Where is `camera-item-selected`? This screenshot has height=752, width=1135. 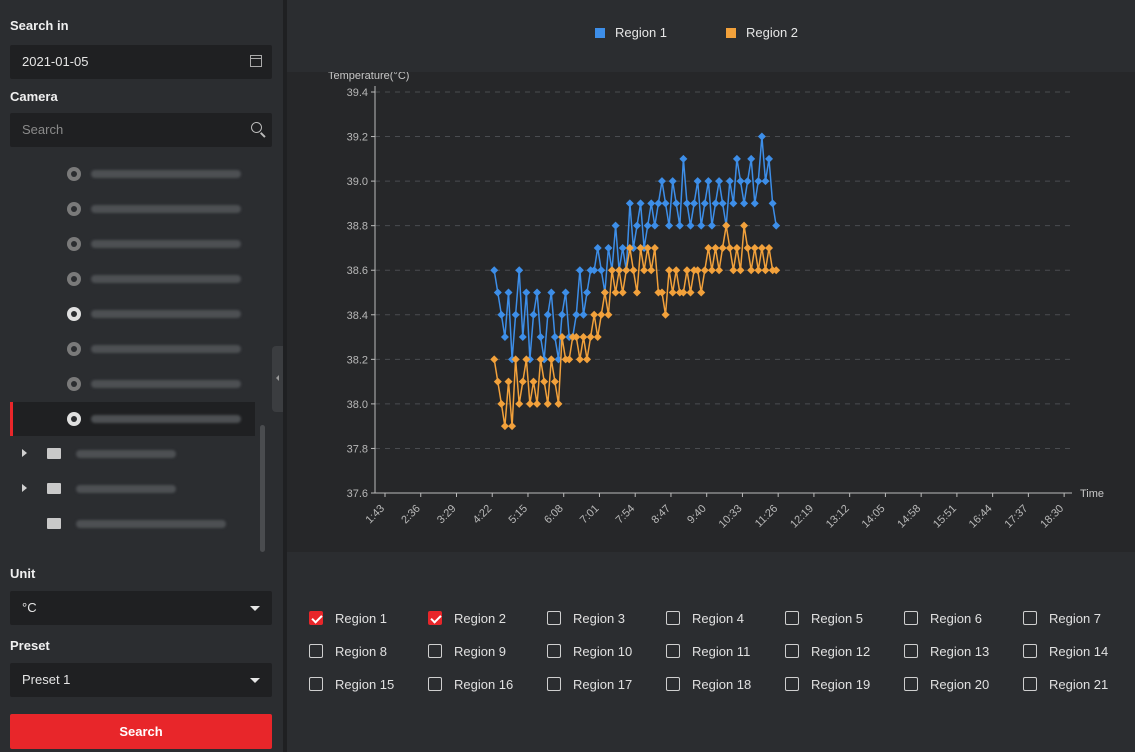 camera-item-selected is located at coordinates (132, 419).